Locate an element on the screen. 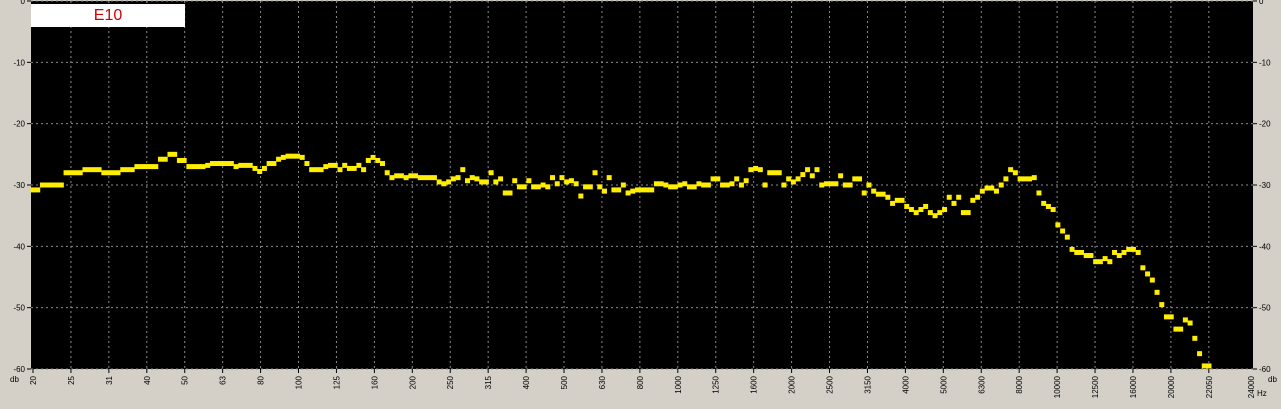  x-tick-label: 12500 is located at coordinates (1095, 386).